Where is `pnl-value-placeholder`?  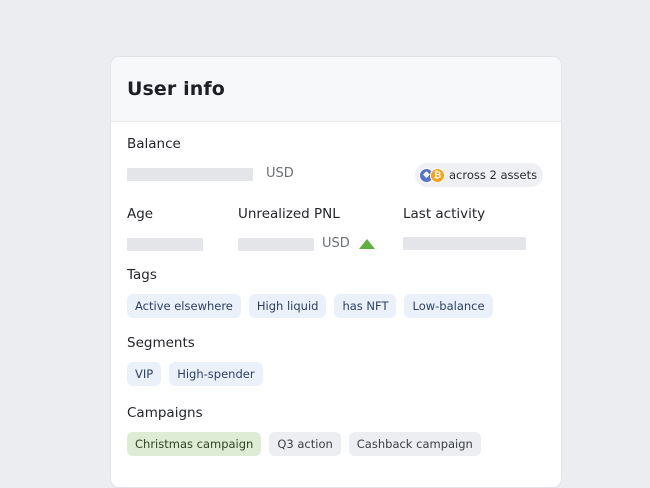
pnl-value-placeholder is located at coordinates (276, 244).